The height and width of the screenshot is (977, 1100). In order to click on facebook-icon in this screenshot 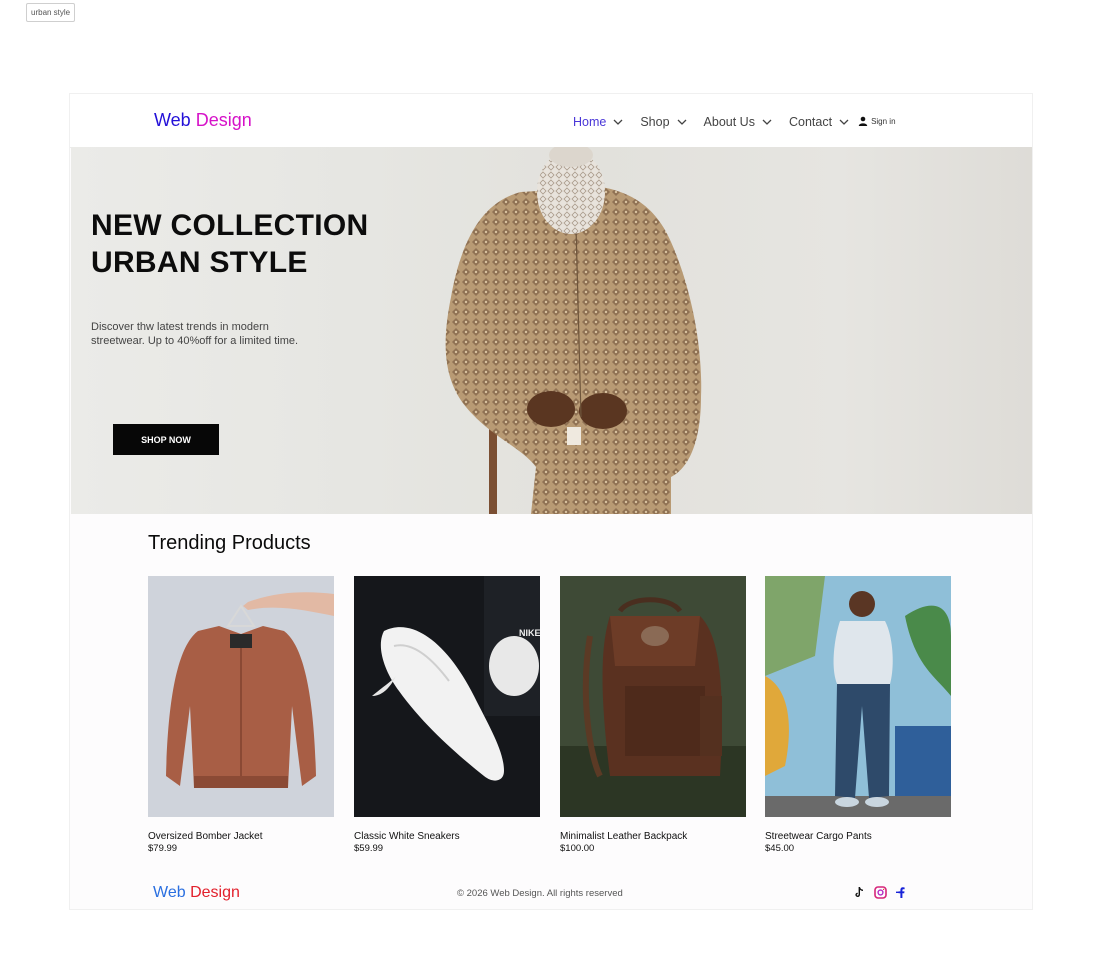, I will do `click(901, 892)`.